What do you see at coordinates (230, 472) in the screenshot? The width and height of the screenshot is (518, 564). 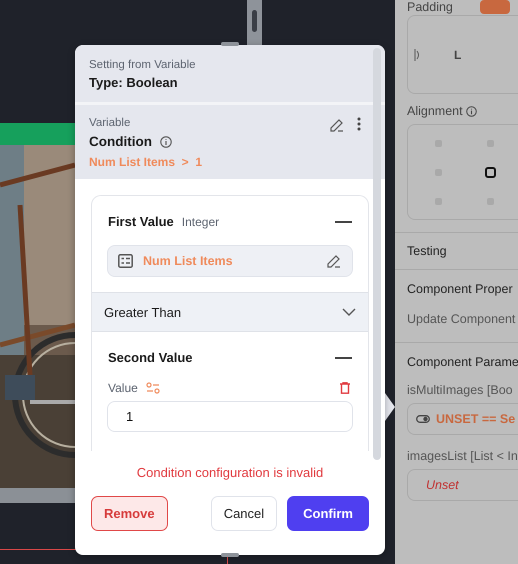 I see `error-message: Condition configuration is invalid` at bounding box center [230, 472].